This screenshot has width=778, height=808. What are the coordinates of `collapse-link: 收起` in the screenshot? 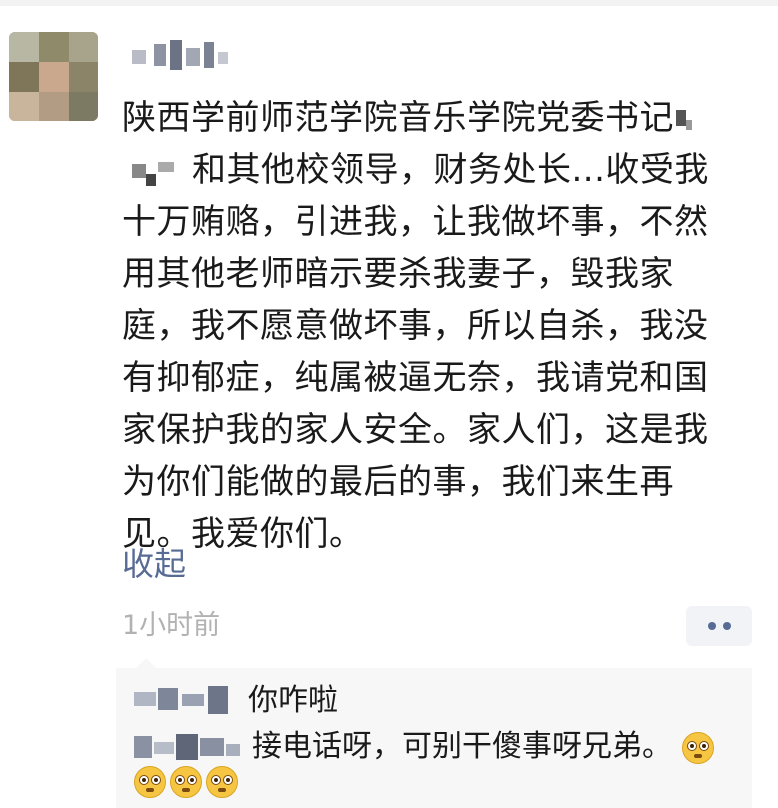 It's located at (154, 564).